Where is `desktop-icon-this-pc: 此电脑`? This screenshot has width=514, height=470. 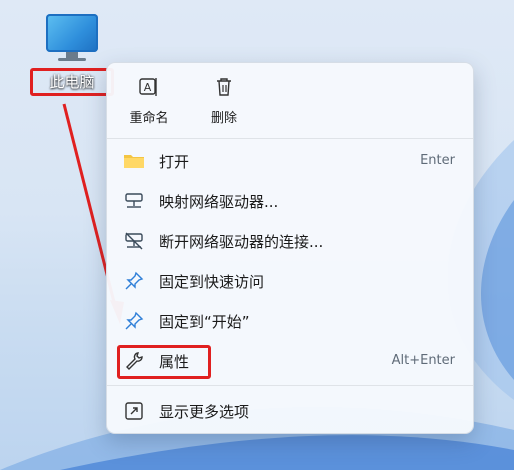 desktop-icon-this-pc: 此电脑 is located at coordinates (72, 57).